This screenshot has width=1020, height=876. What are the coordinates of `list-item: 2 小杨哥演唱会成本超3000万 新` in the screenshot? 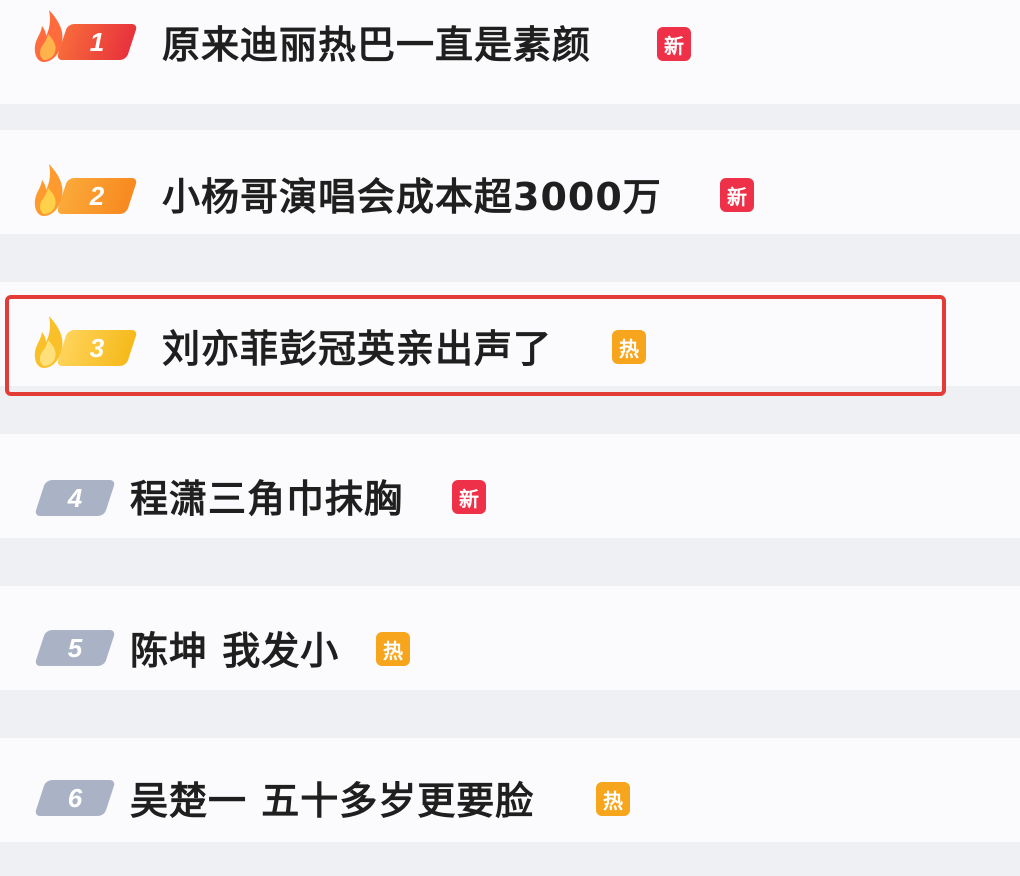 It's located at (510, 182).